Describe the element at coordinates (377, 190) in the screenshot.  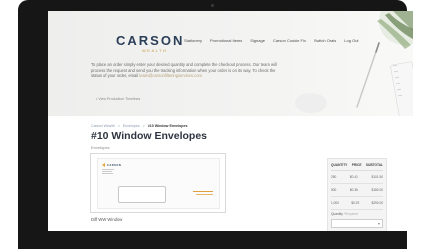
I see `cell-subtotal: $180.00` at that location.